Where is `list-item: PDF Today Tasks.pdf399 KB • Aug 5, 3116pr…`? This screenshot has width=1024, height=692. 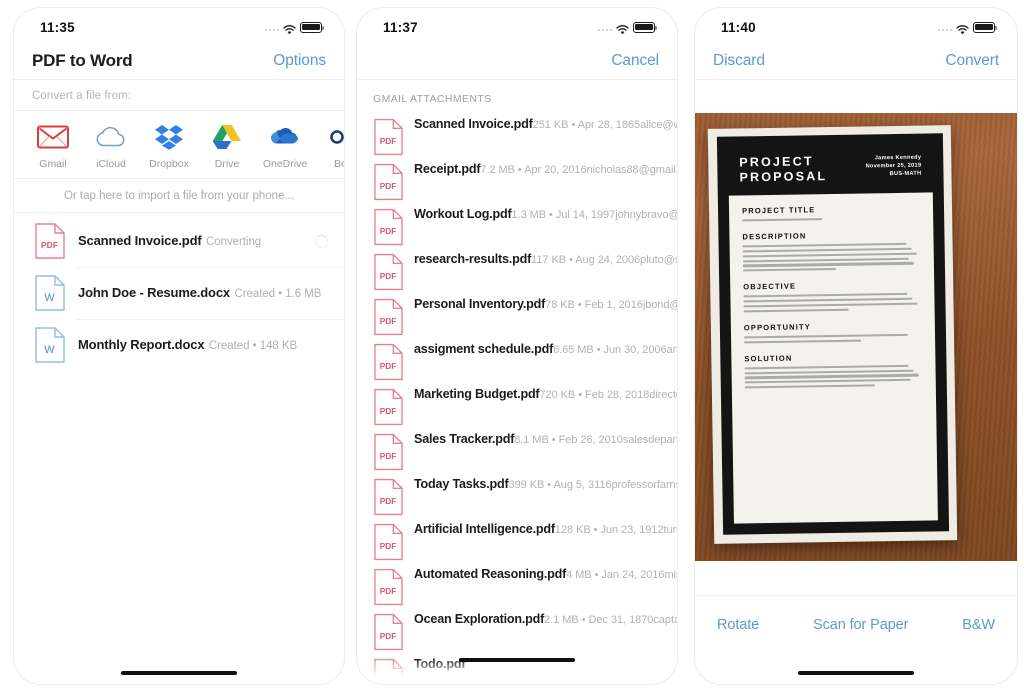
list-item: PDF Today Tasks.pdf399 KB • Aug 5, 3116pr… is located at coordinates (517, 494).